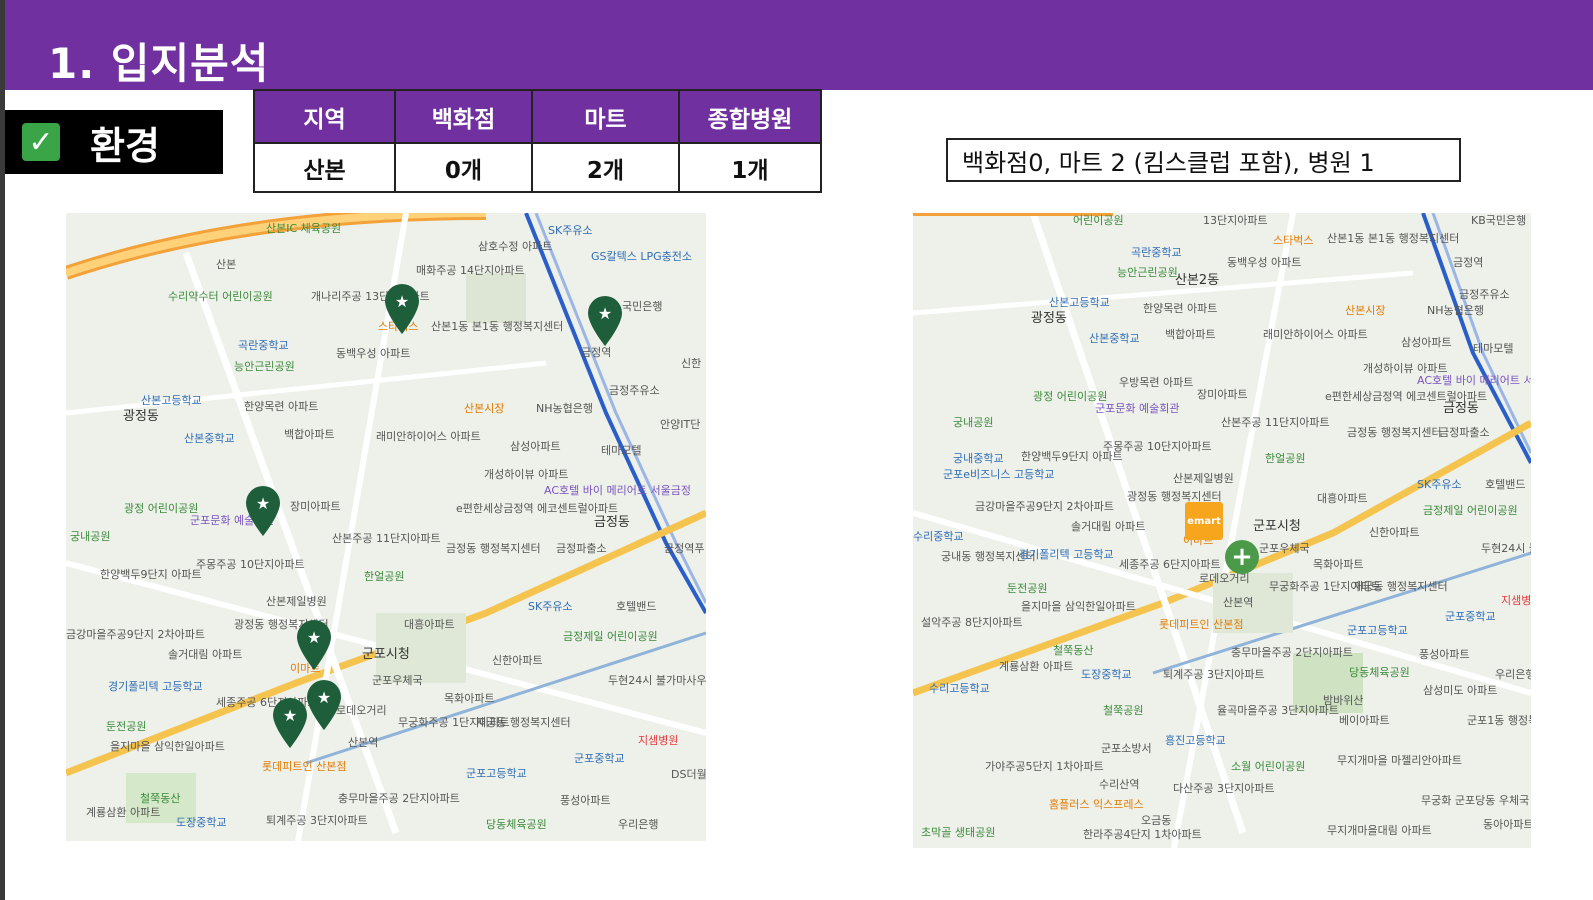  What do you see at coordinates (309, 434) in the screenshot?
I see `map-label: 백합아파트` at bounding box center [309, 434].